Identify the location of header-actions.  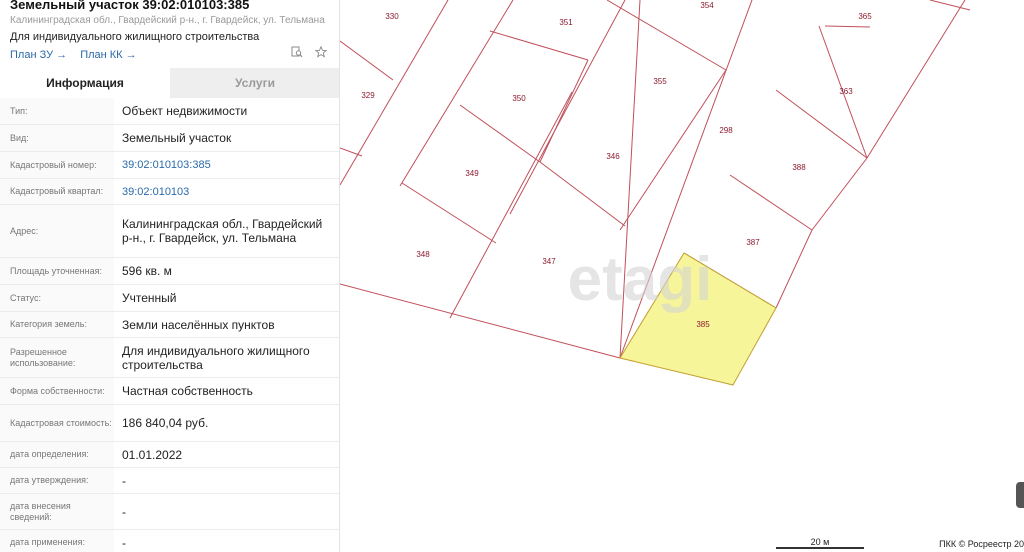
(305, 53).